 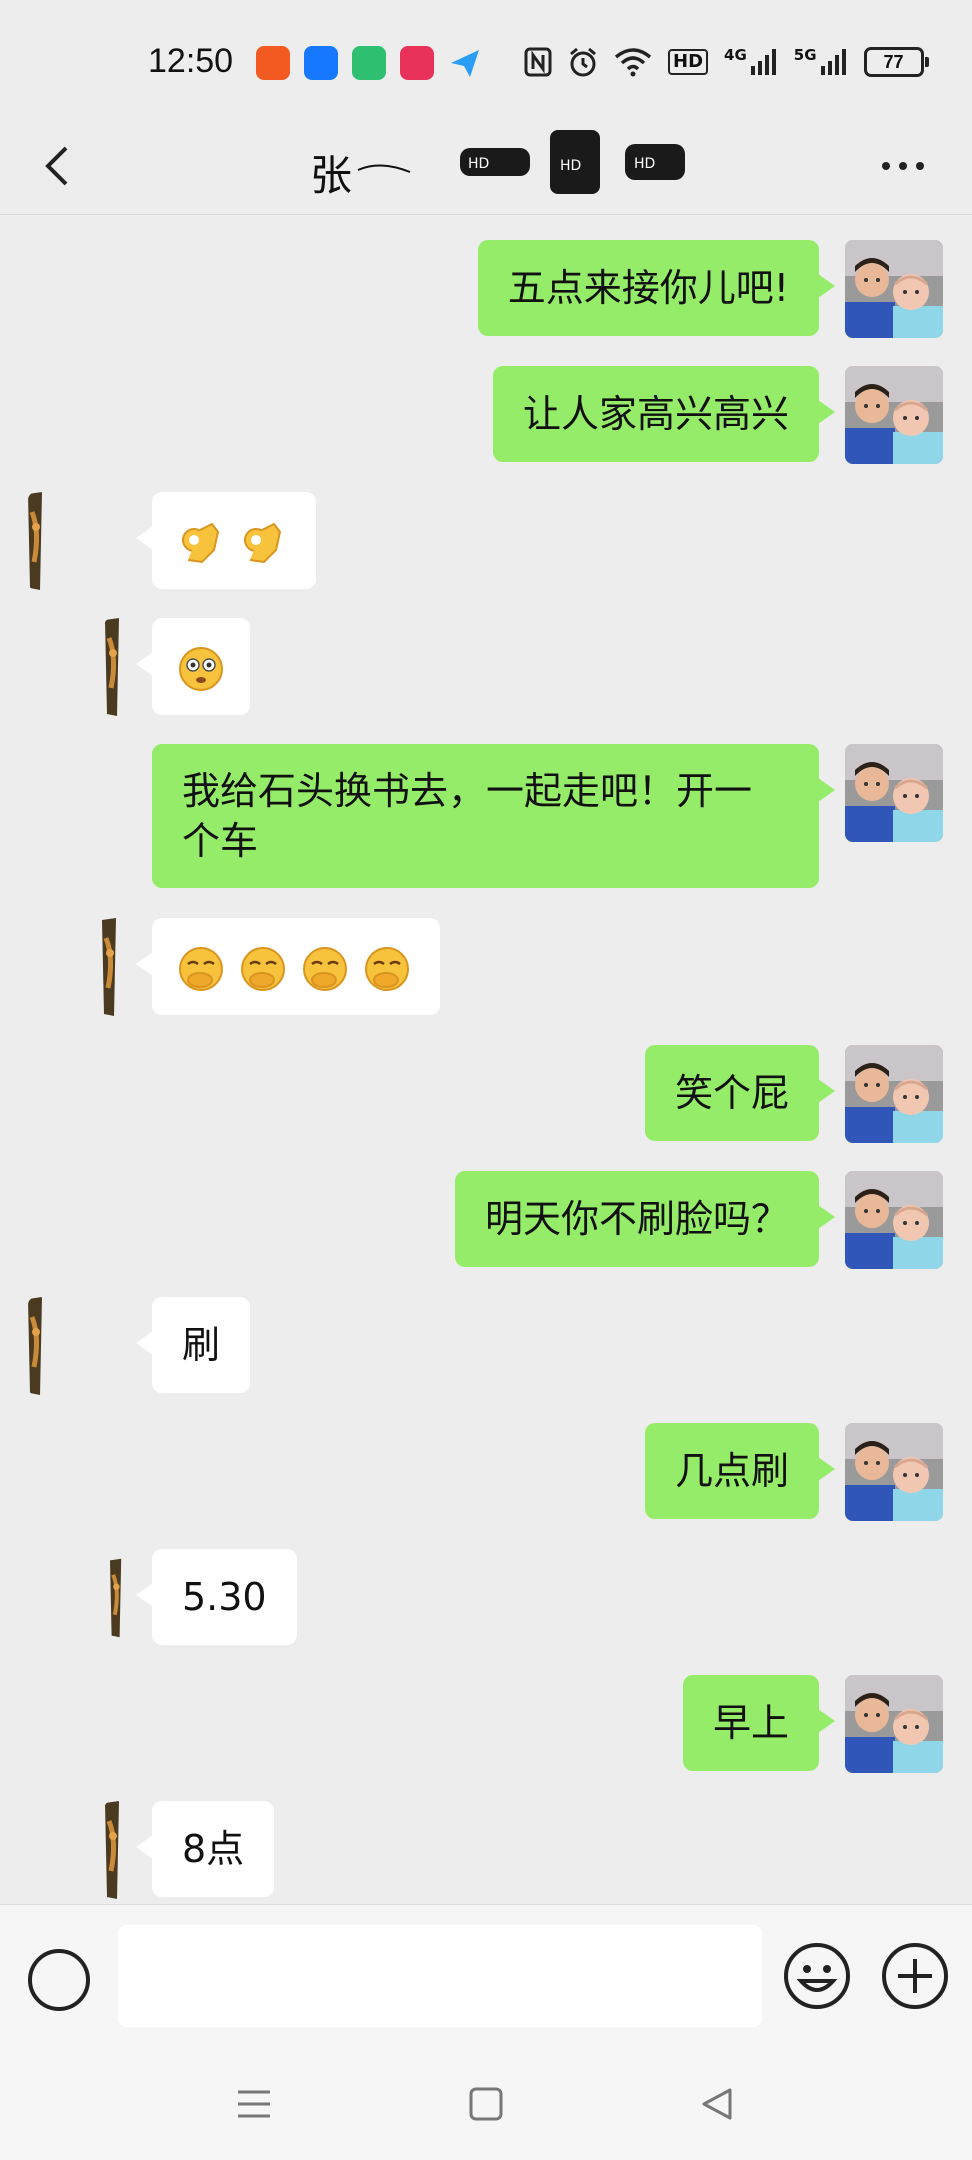 I want to click on home-icon, so click(x=486, y=2104).